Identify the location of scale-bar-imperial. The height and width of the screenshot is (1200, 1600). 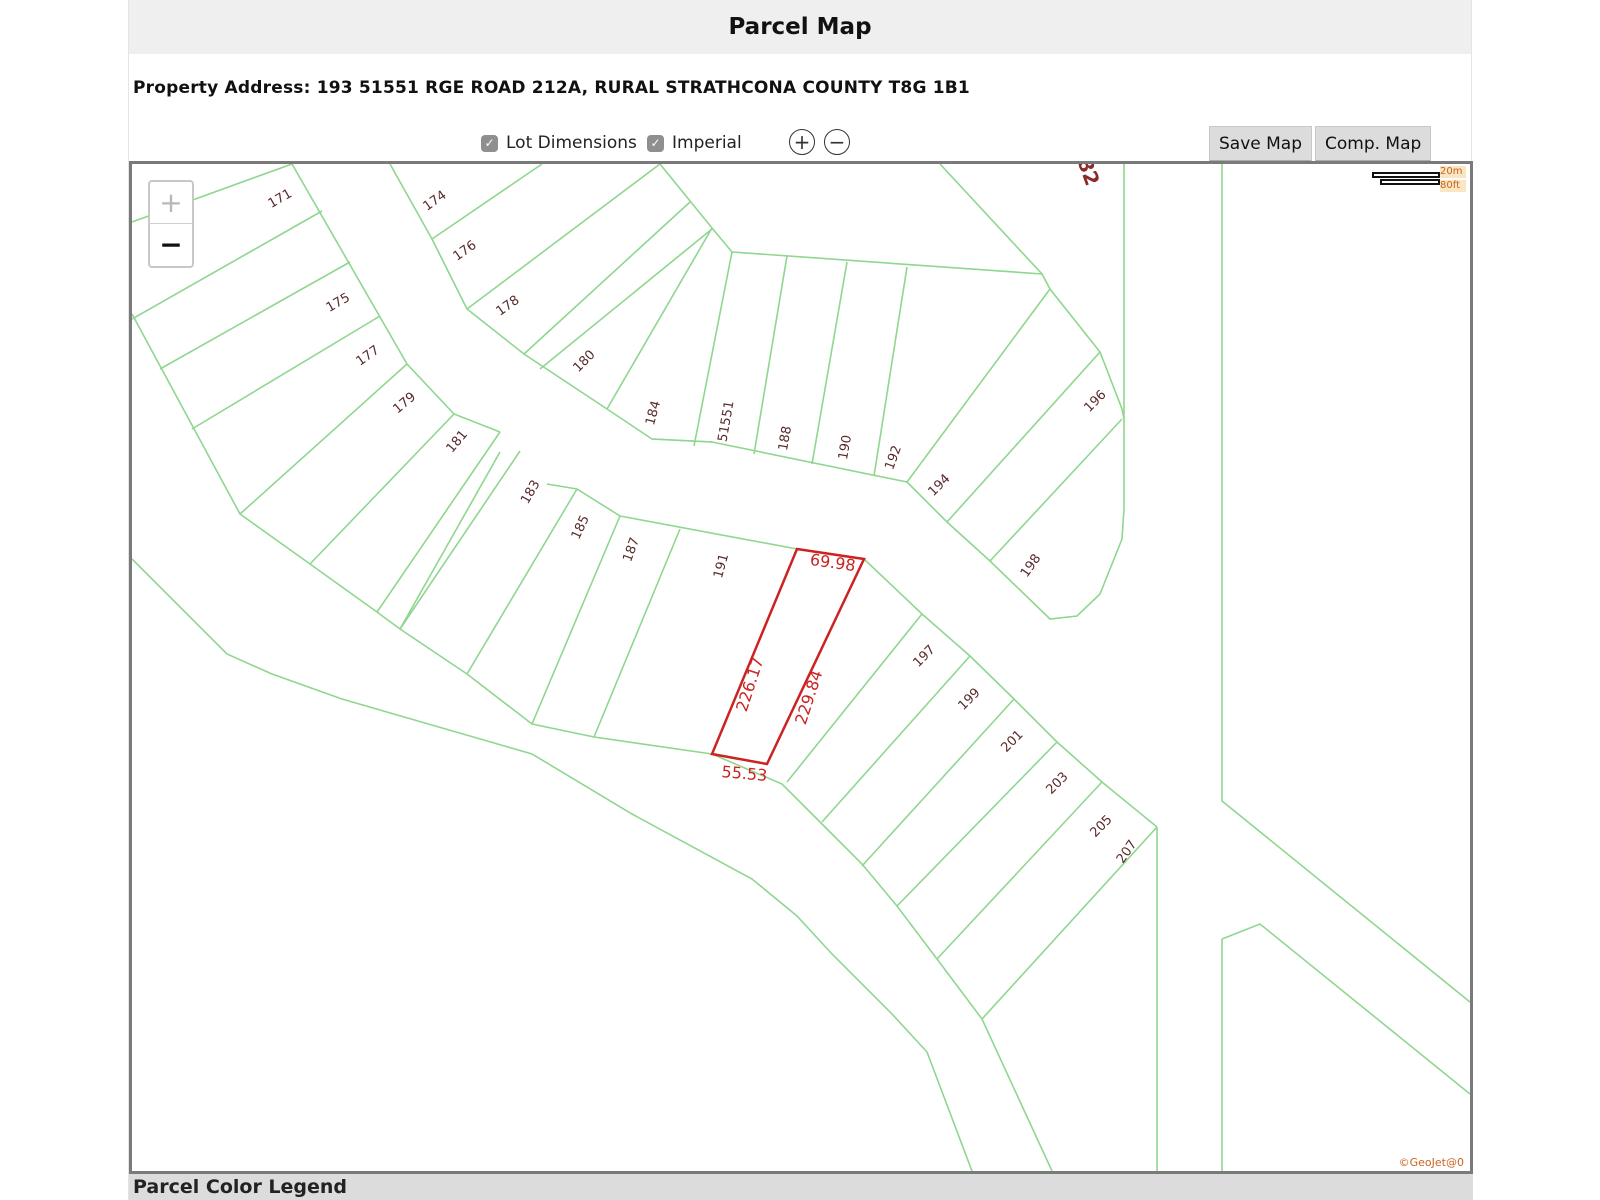
(1410, 182).